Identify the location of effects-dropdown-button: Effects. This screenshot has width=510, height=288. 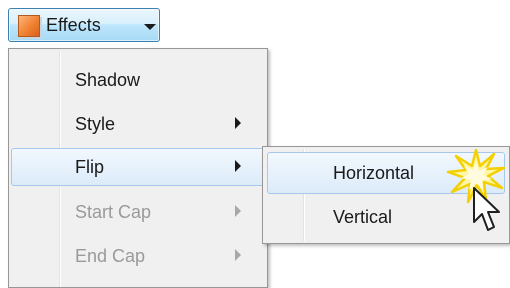
(84, 25).